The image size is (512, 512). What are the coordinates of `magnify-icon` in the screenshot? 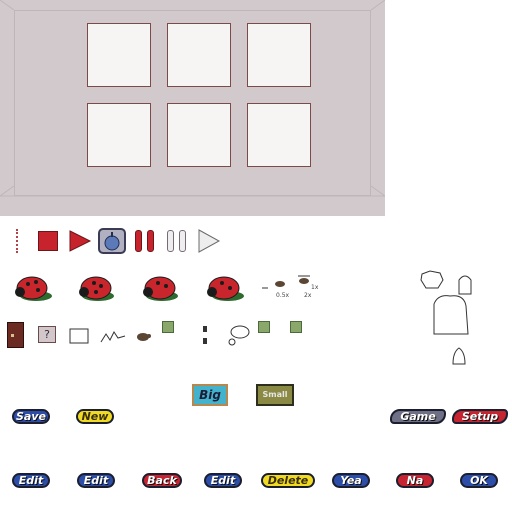 It's located at (168, 327).